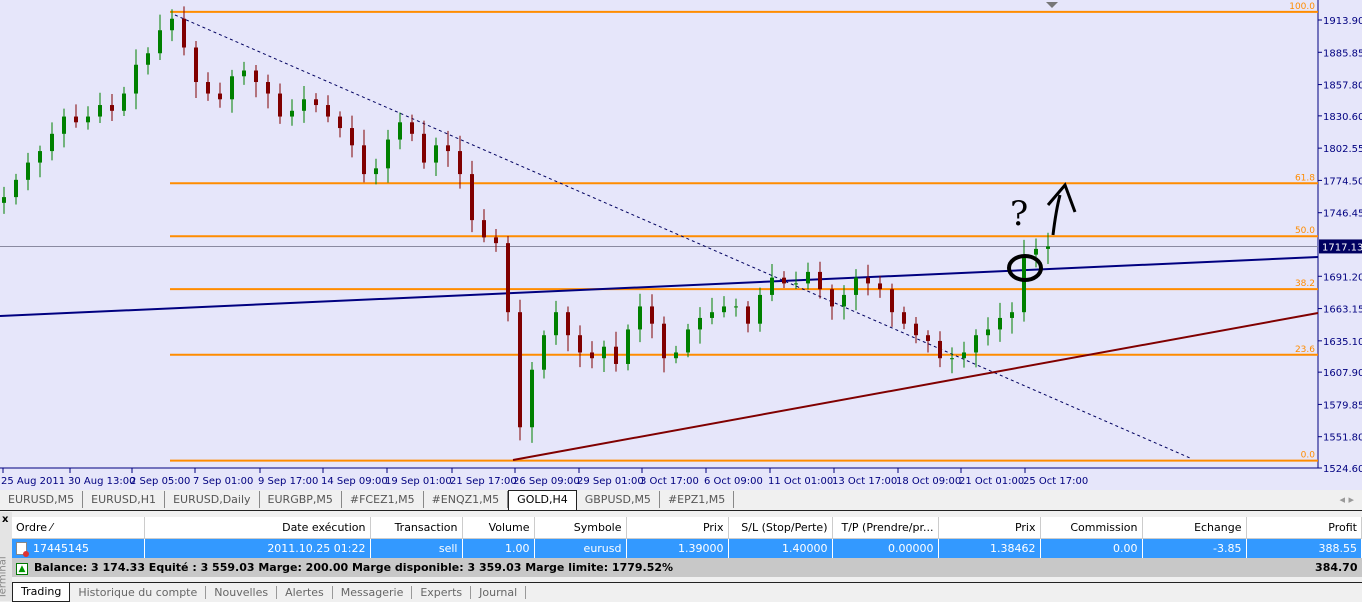 Image resolution: width=1362 pixels, height=602 pixels. I want to click on fibonacci-level-label: 23.6, so click(1305, 350).